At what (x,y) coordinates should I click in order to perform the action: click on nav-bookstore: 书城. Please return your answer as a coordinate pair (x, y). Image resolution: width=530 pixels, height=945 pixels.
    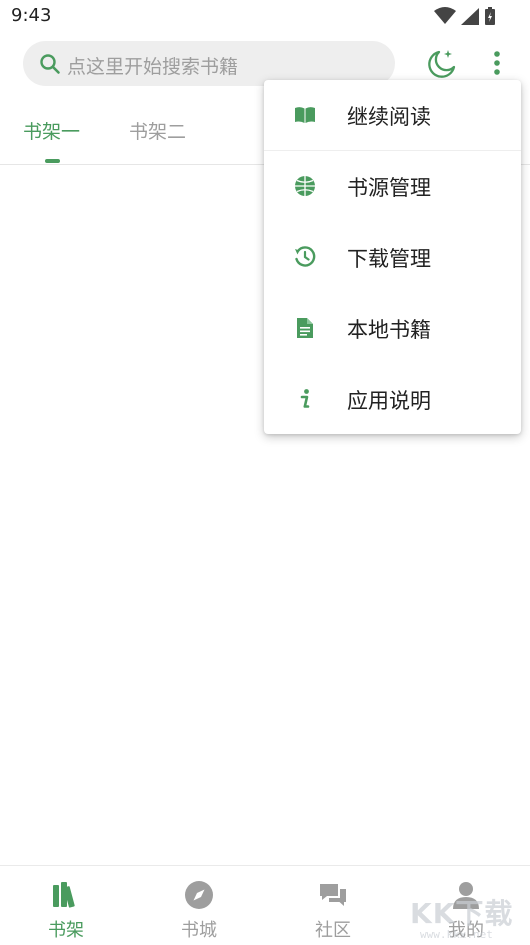
    Looking at the image, I should click on (199, 905).